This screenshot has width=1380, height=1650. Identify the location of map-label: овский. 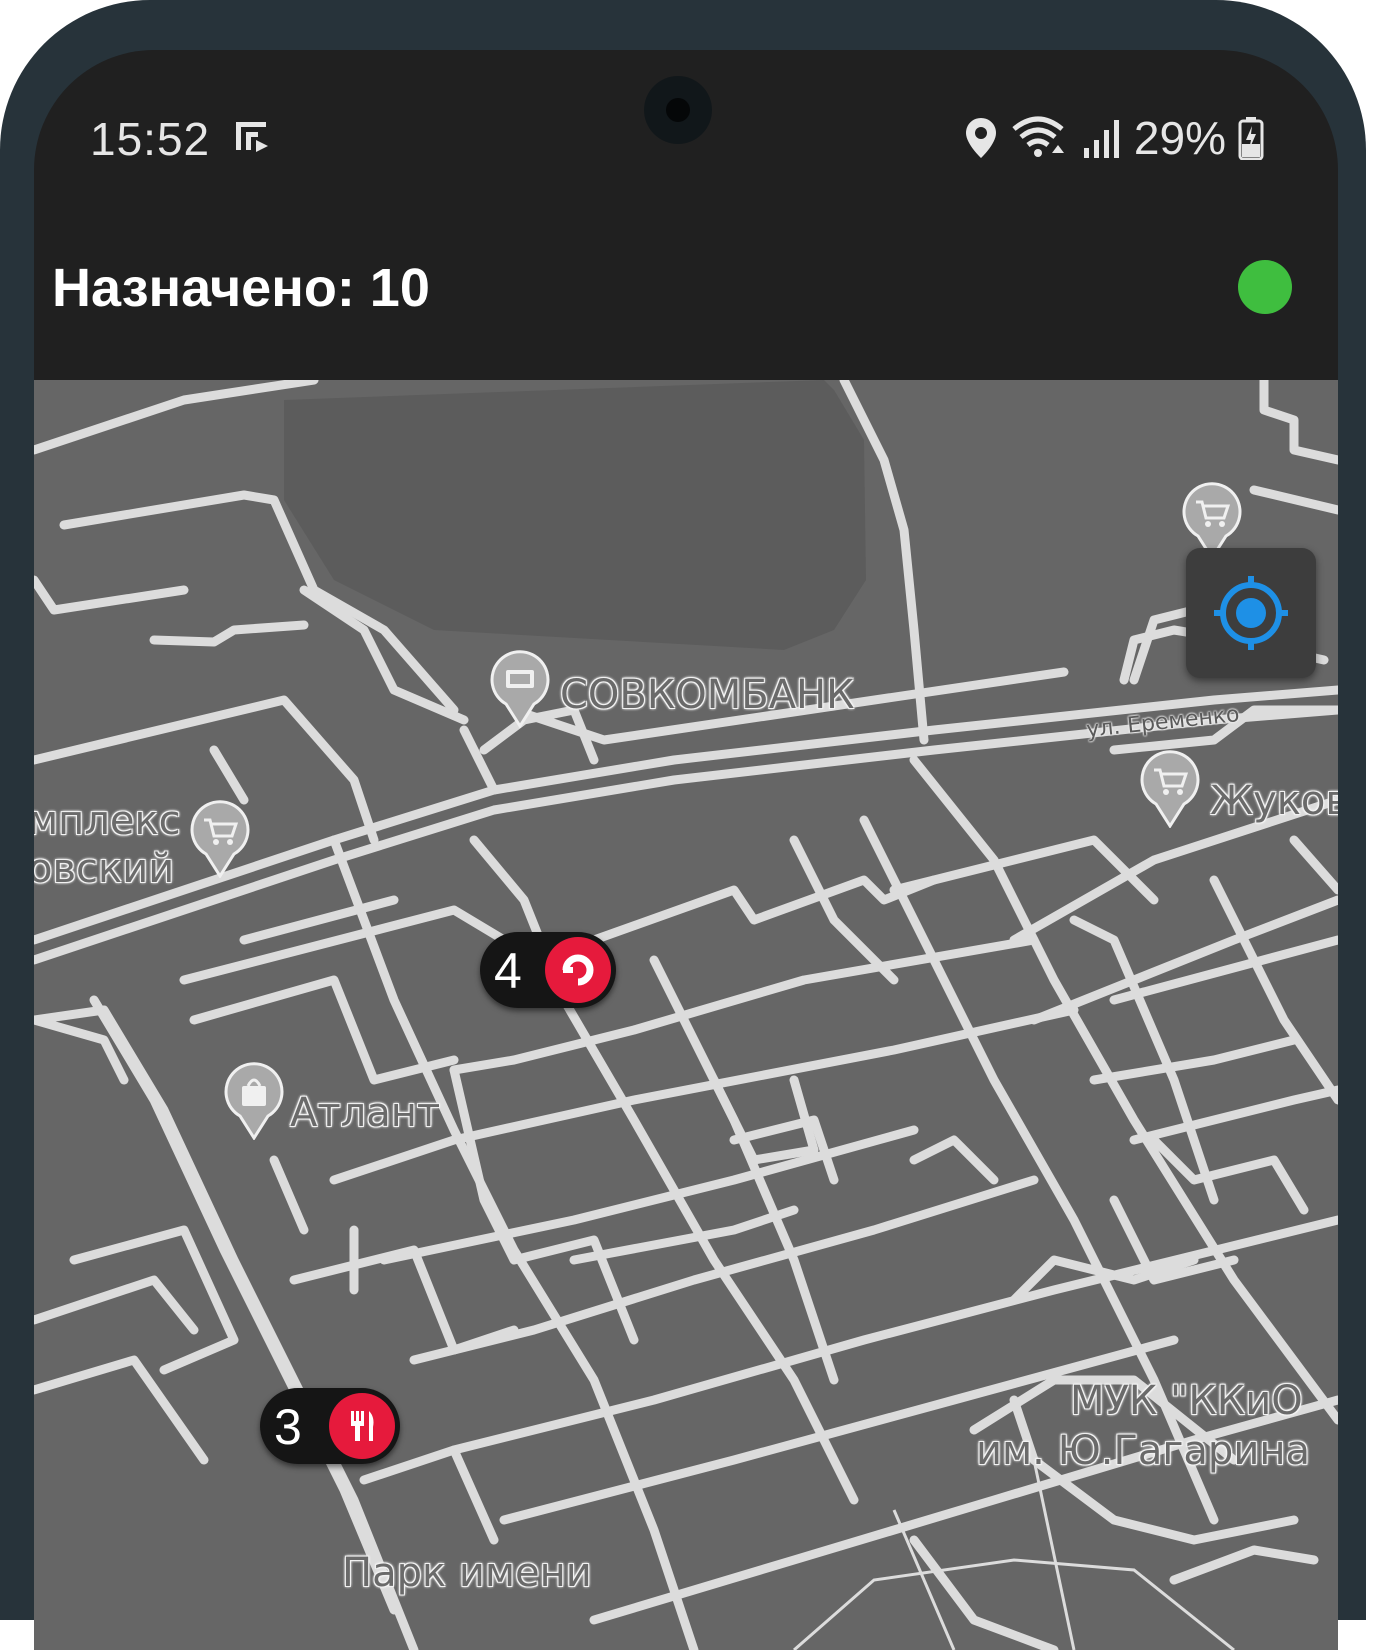
(104, 869).